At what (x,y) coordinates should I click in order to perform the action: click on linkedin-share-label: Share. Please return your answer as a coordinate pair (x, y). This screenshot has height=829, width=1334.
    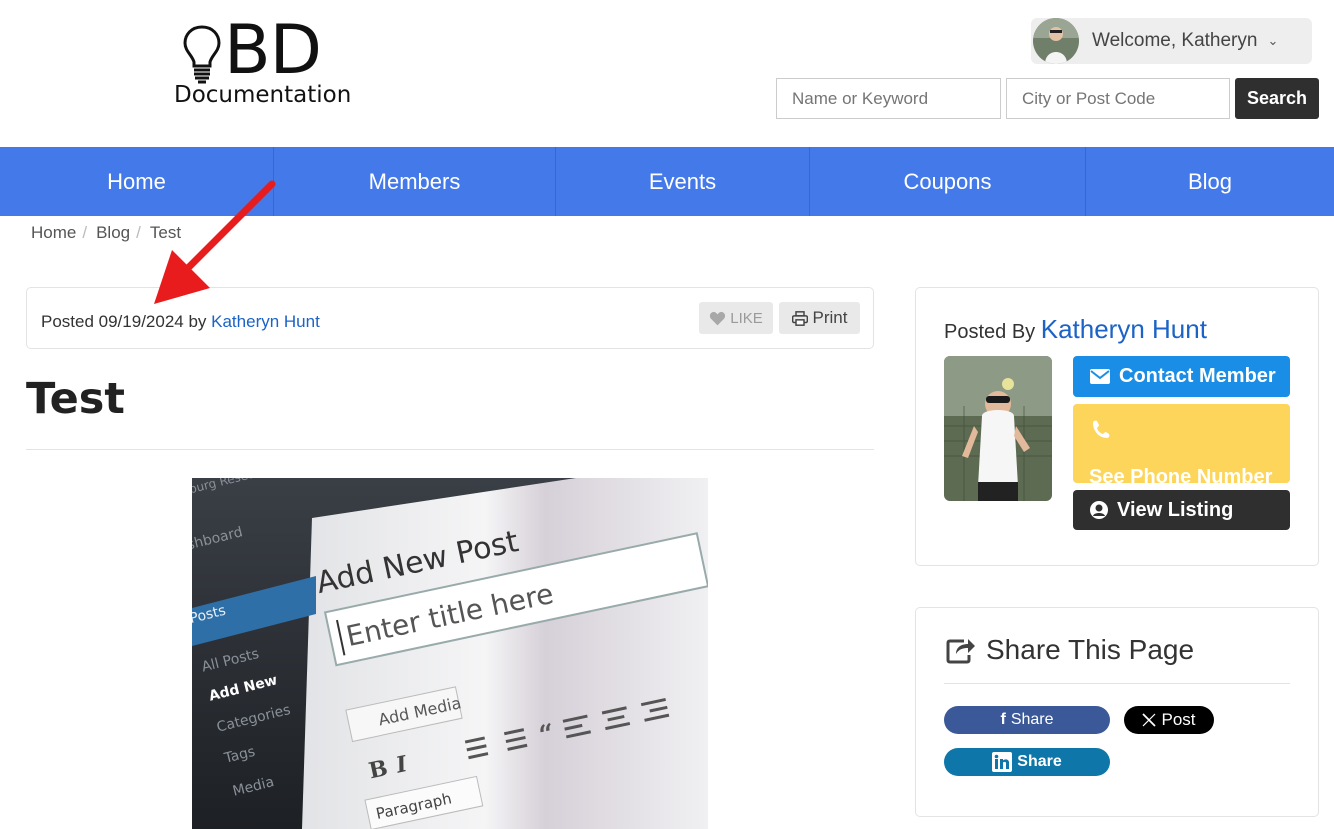
    Looking at the image, I should click on (1039, 761).